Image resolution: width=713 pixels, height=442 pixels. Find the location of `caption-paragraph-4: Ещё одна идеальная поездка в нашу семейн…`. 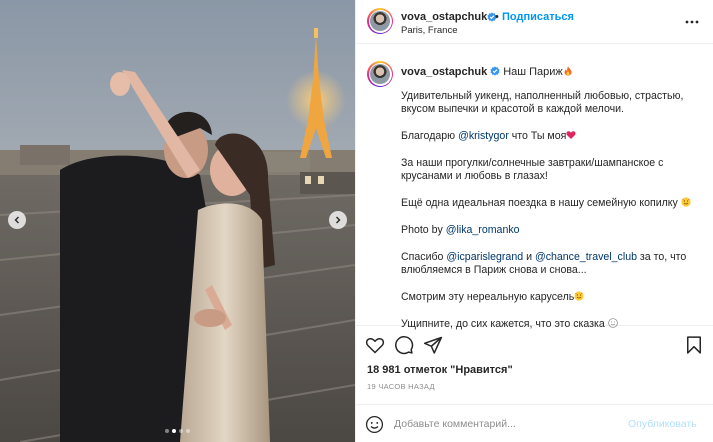

caption-paragraph-4: Ещё одна идеальная поездка в нашу семейн… is located at coordinates (553, 203).